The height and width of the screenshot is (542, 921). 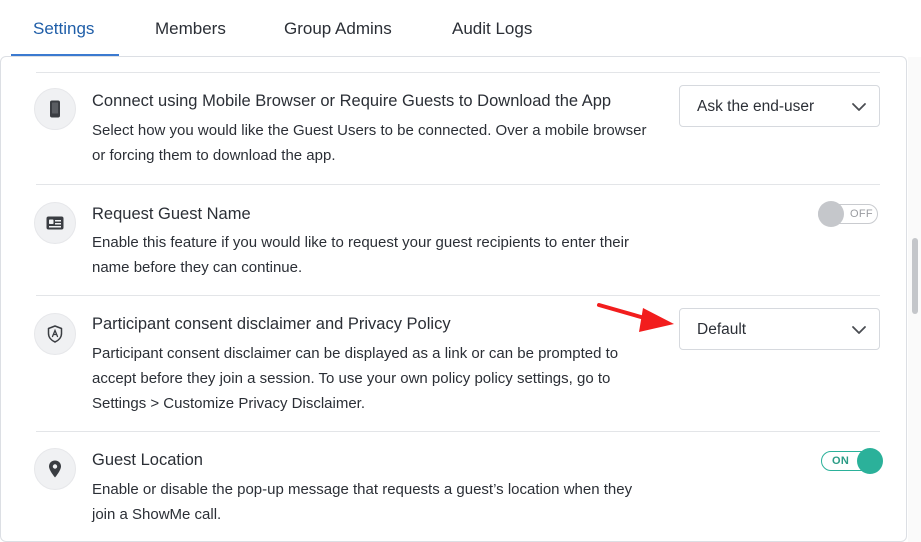 I want to click on map-pin-icon, so click(x=55, y=469).